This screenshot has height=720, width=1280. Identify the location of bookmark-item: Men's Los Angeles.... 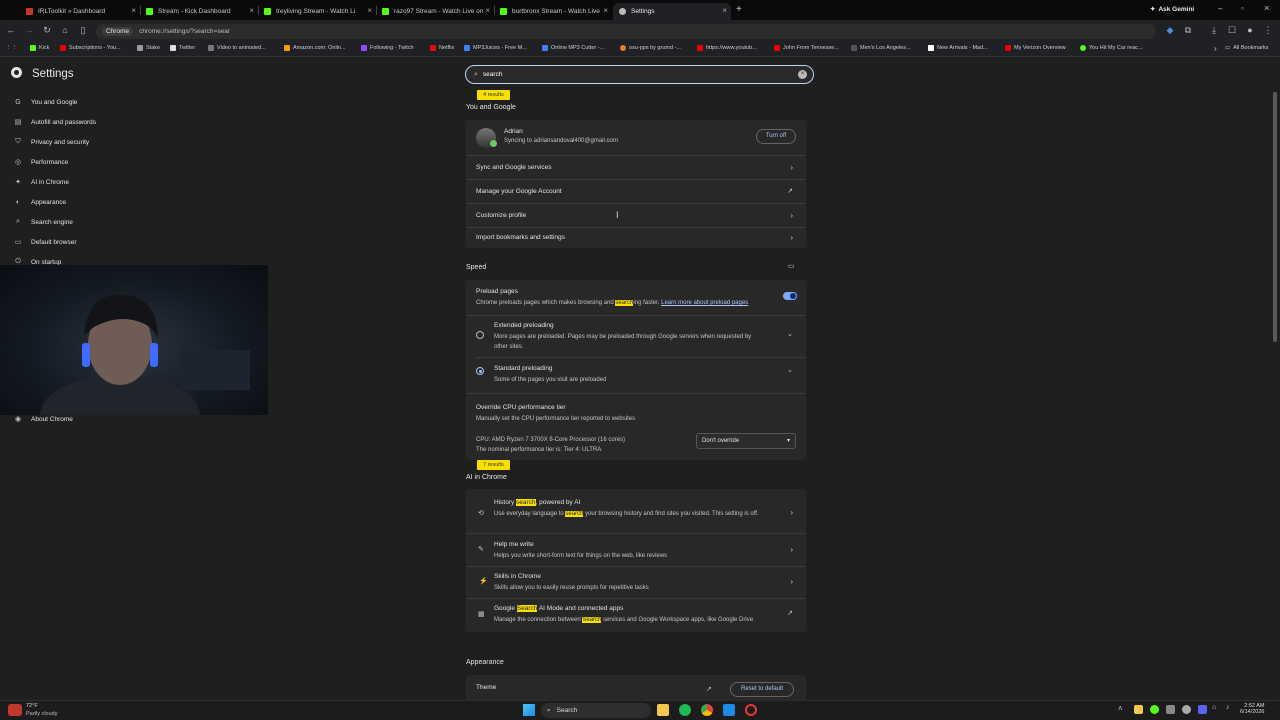
(881, 48).